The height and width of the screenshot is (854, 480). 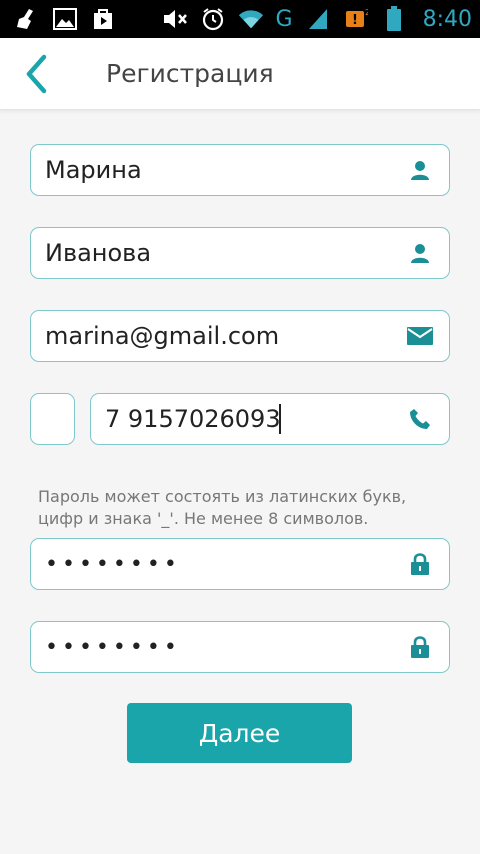 I want to click on first-name-field, so click(x=240, y=170).